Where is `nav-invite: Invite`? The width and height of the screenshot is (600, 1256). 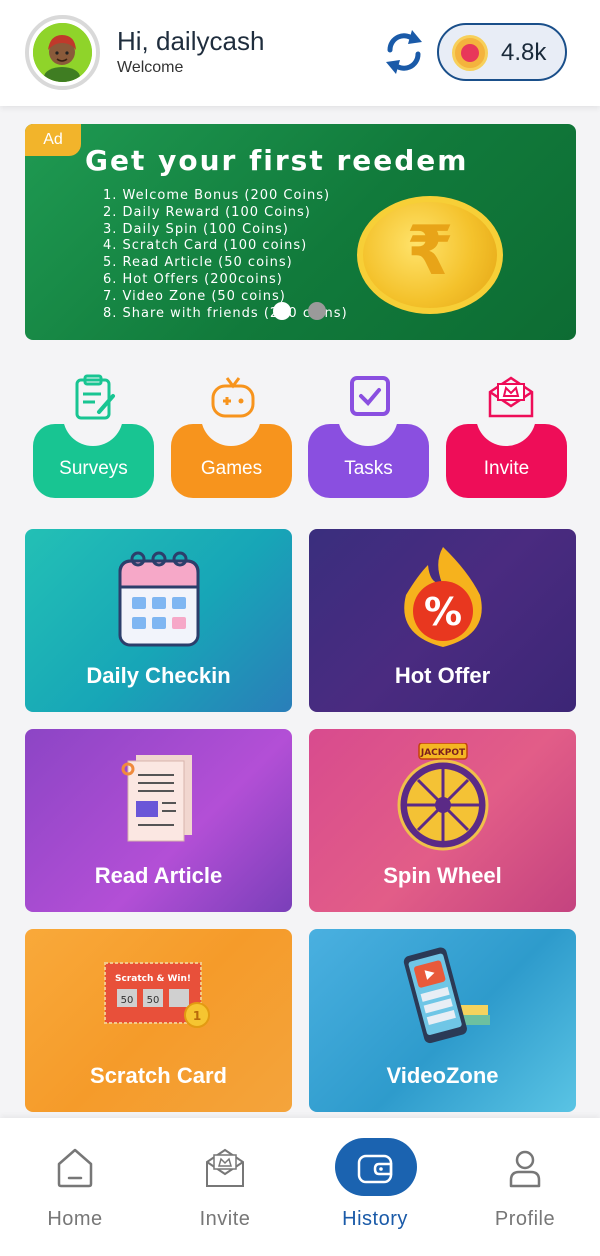
nav-invite: Invite is located at coordinates (225, 1187).